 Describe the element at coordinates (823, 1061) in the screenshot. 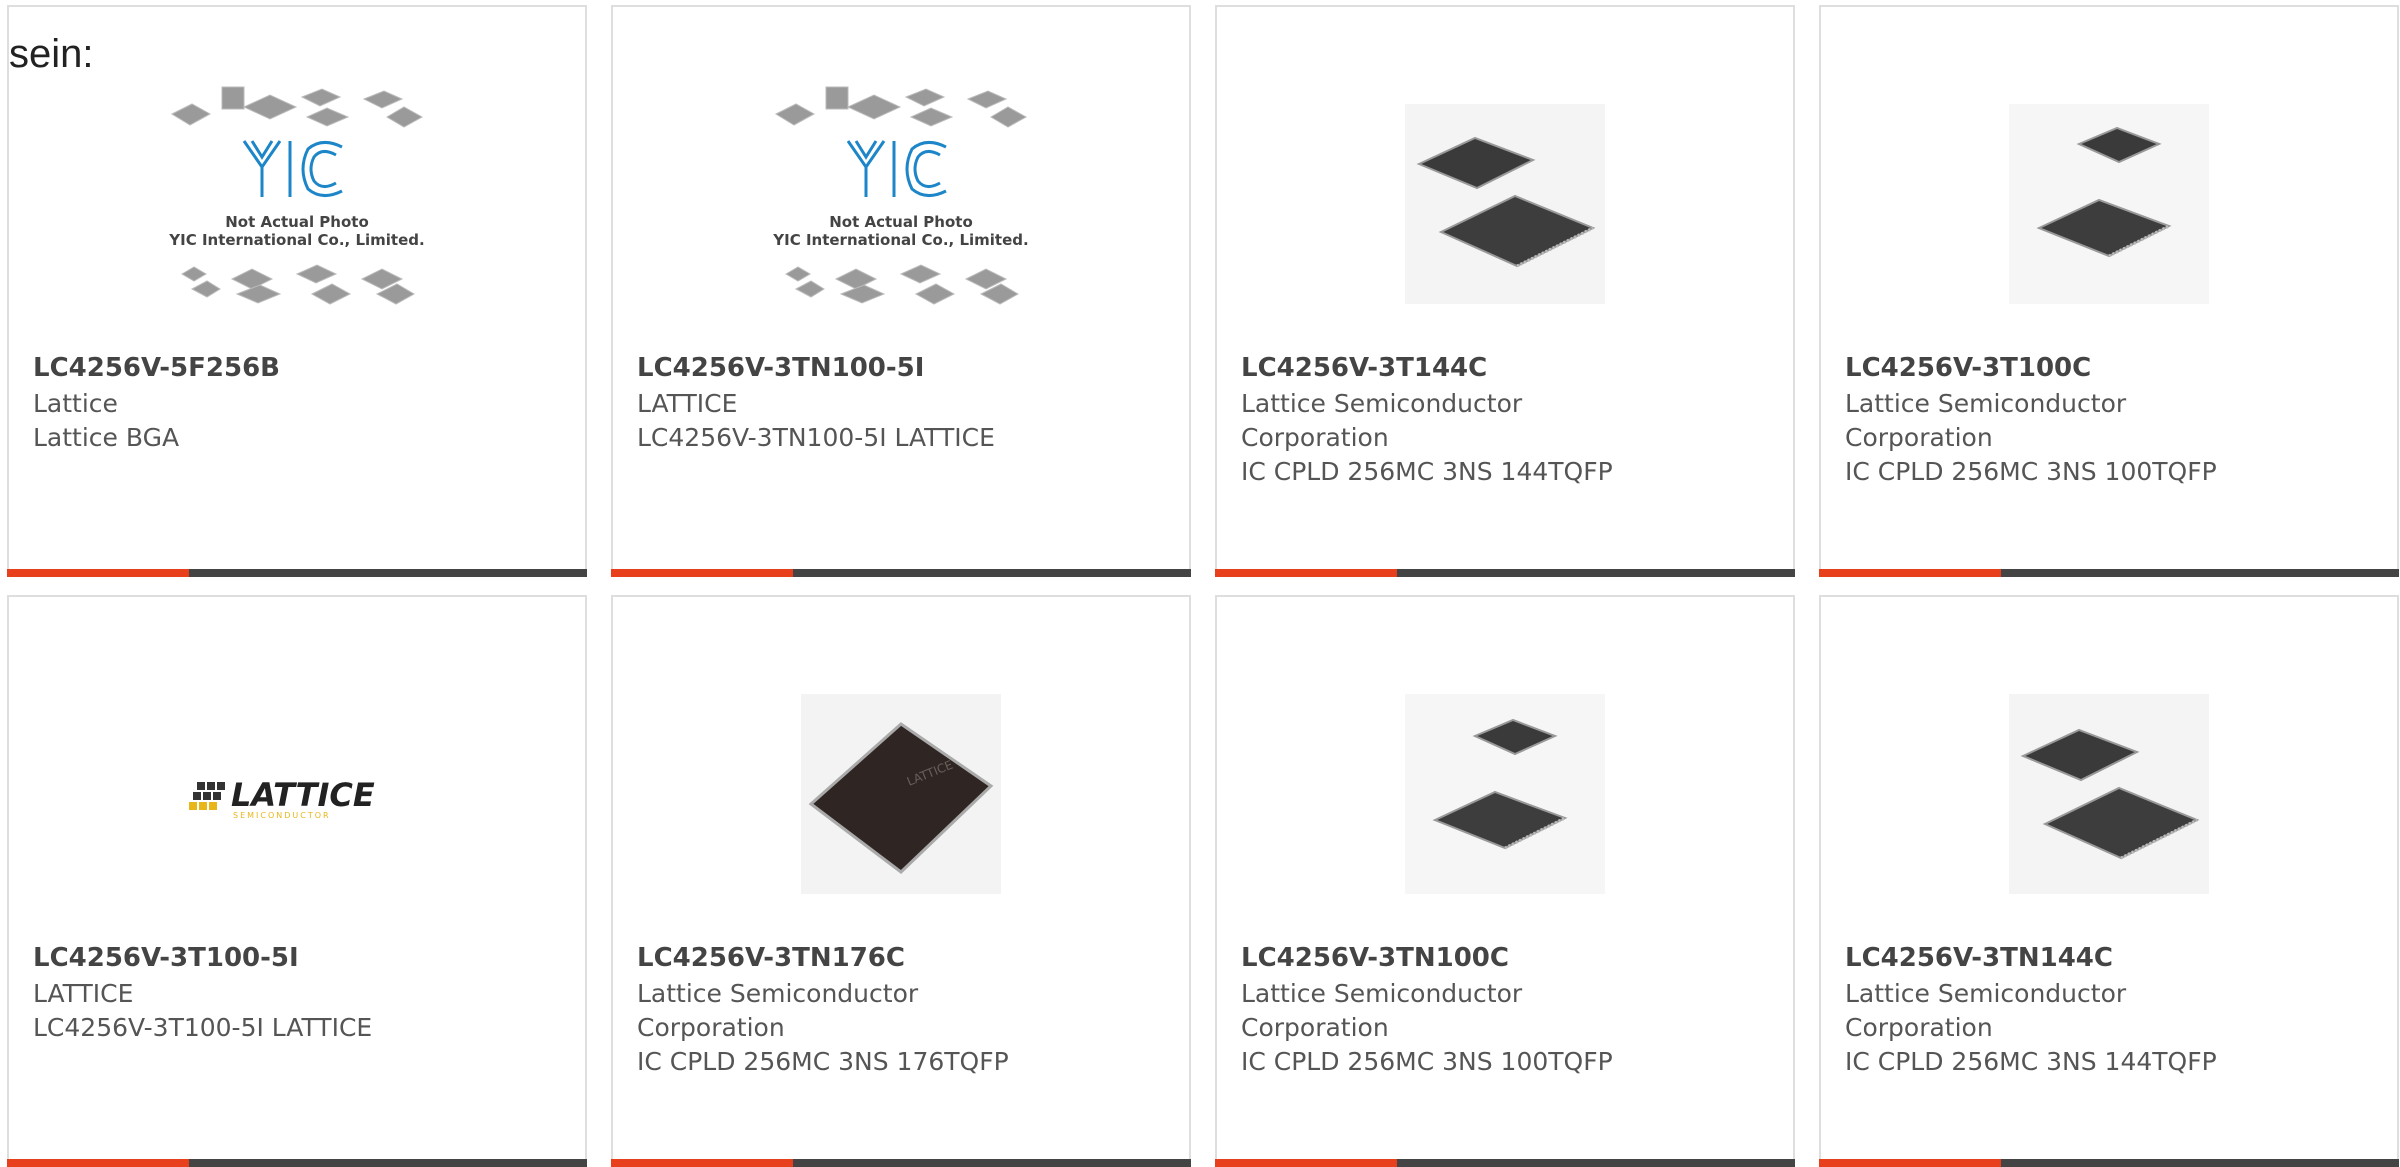

I see `description: IC CPLD 256MC 3NS 176TQFP` at that location.